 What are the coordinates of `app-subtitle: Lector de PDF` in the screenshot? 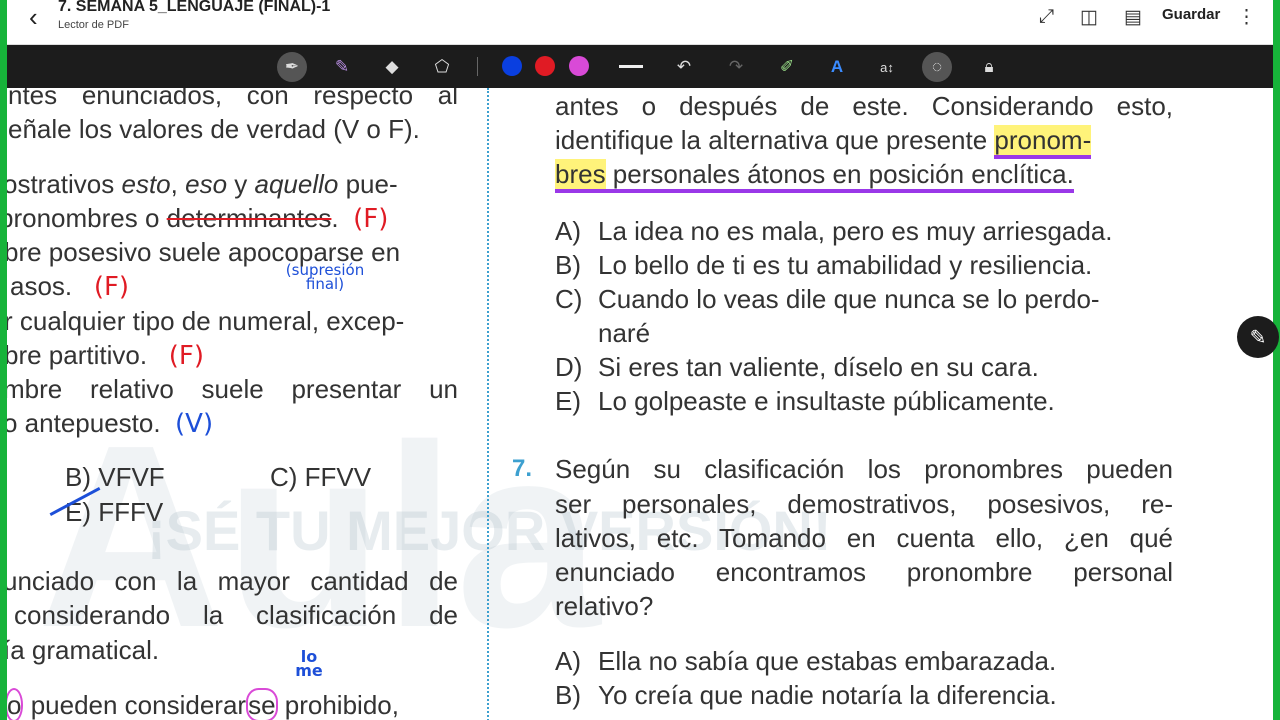 It's located at (93, 25).